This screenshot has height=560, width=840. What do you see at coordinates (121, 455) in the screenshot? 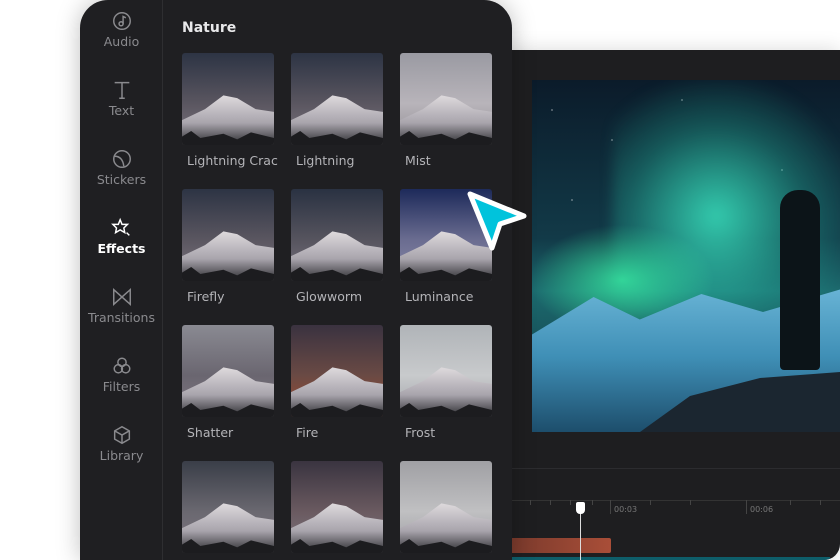
I see `sidebar-item-label: Library` at bounding box center [121, 455].